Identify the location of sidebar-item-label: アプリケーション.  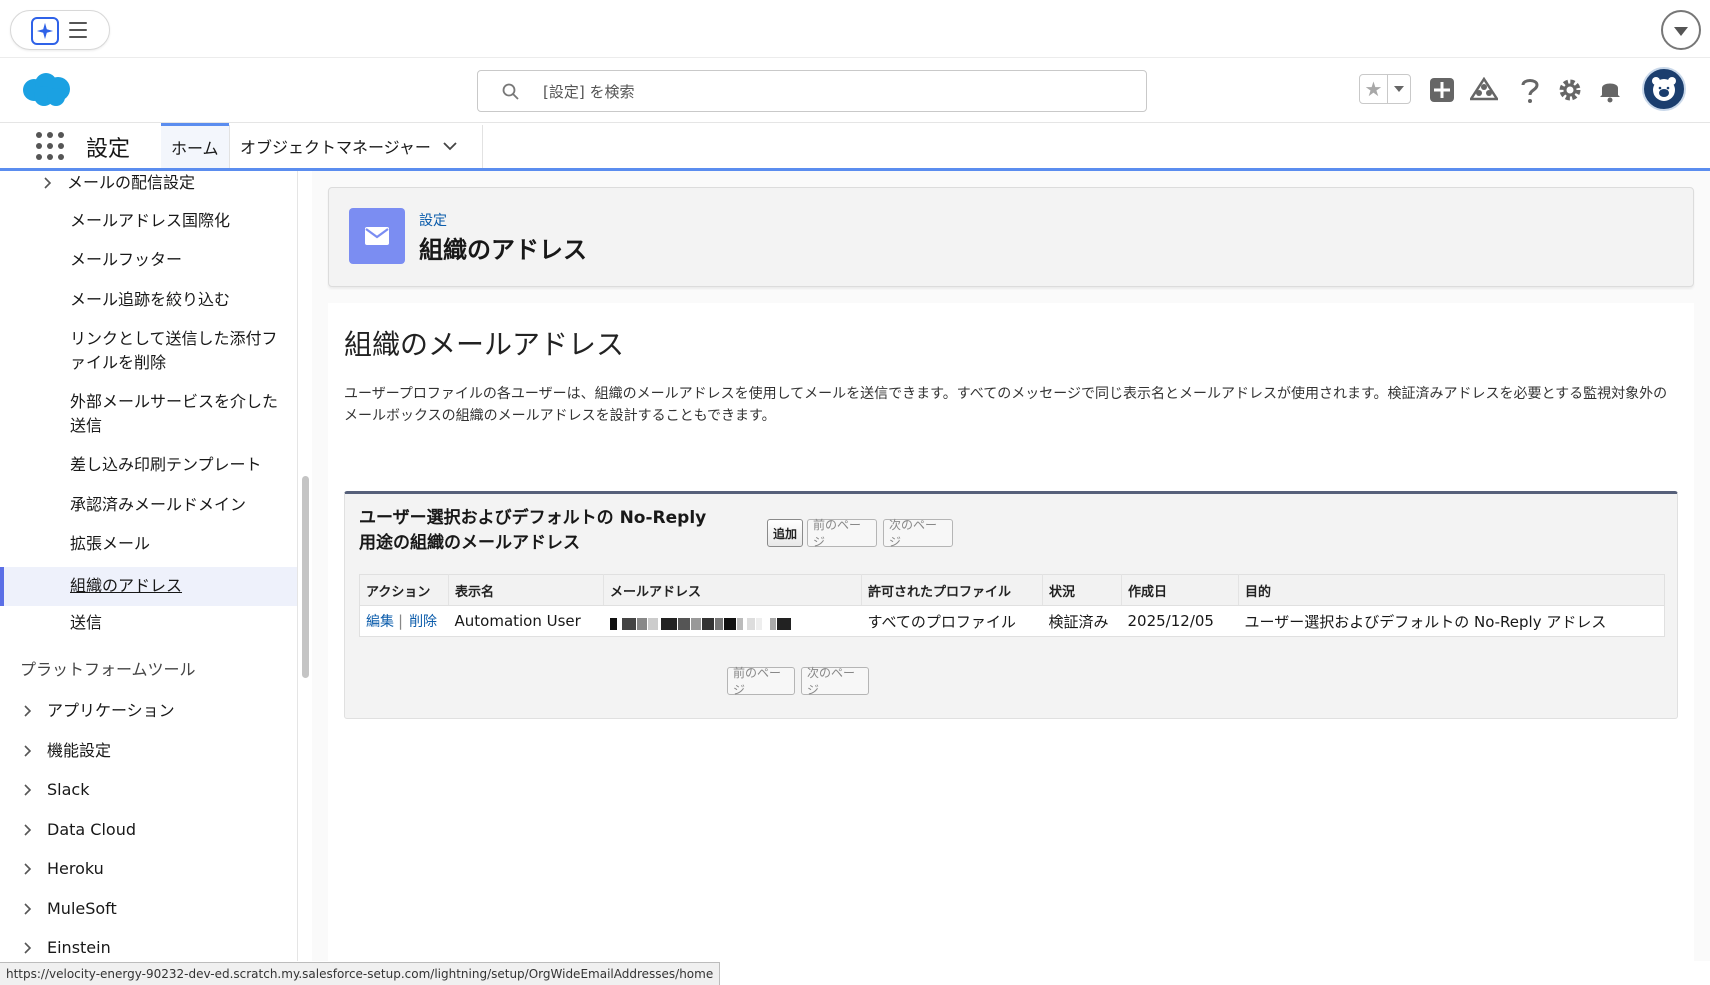
(111, 710).